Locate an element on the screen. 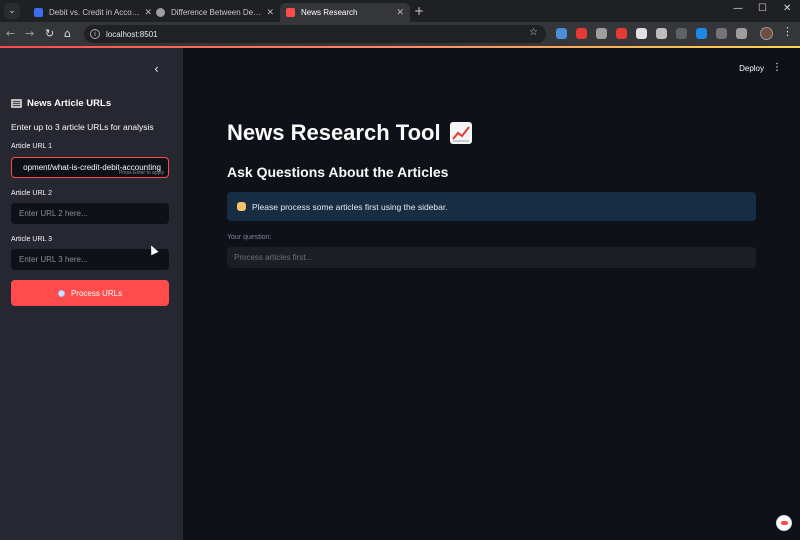 The image size is (800, 540). profile-avatar is located at coordinates (766, 33).